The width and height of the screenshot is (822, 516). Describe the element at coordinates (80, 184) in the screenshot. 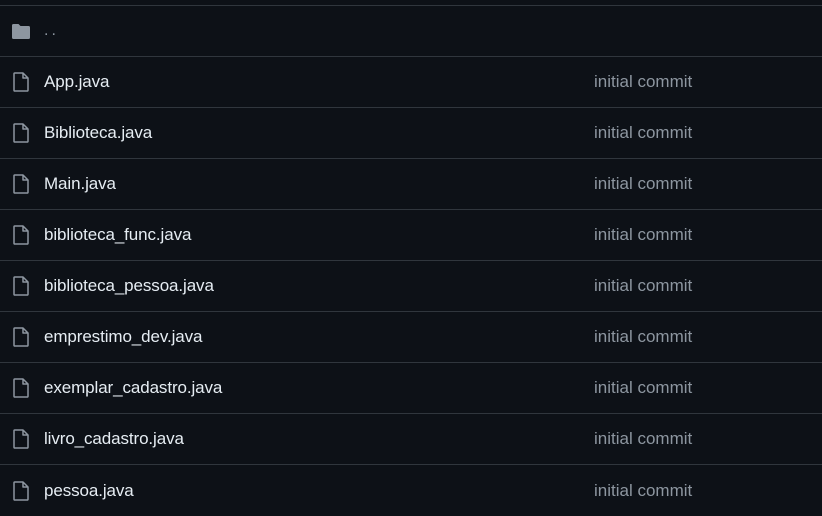

I see `file-name-link: Main.java` at that location.